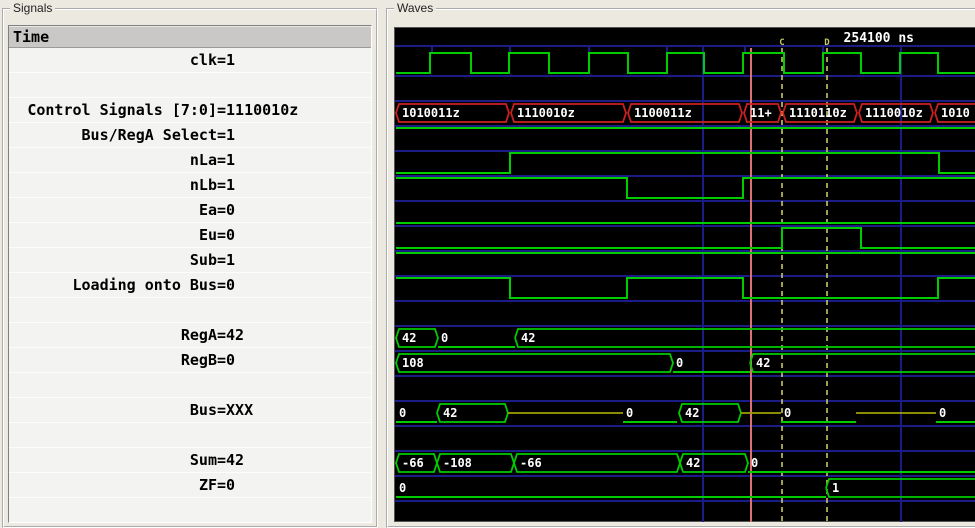  I want to click on waves-panel-title: Waves, so click(415, 8).